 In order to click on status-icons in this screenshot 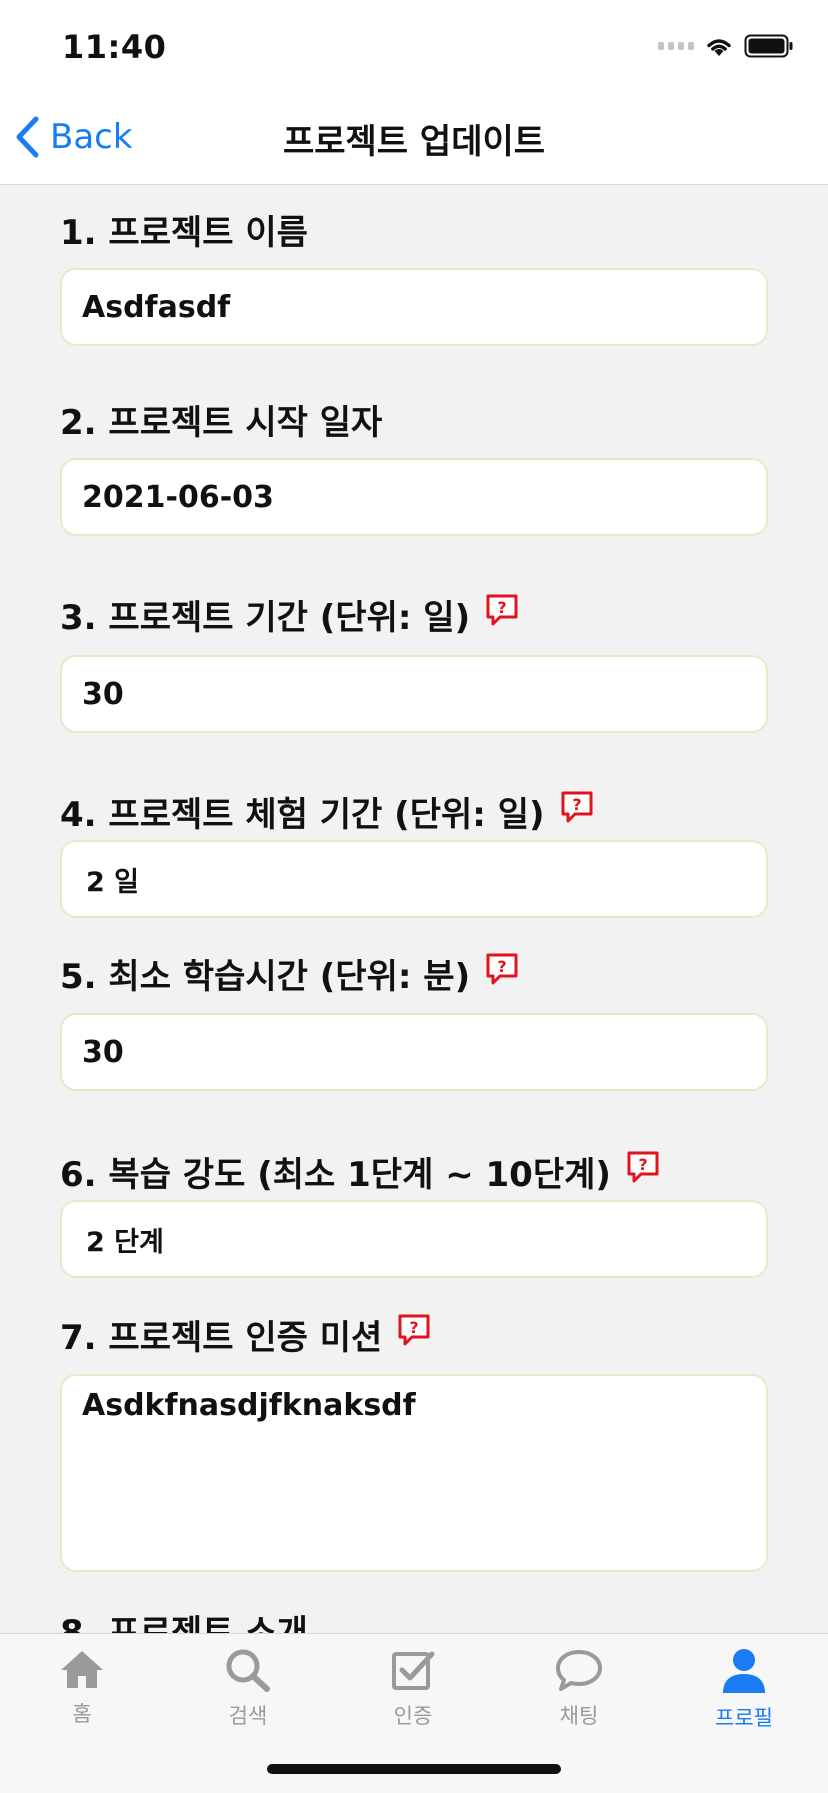, I will do `click(726, 46)`.